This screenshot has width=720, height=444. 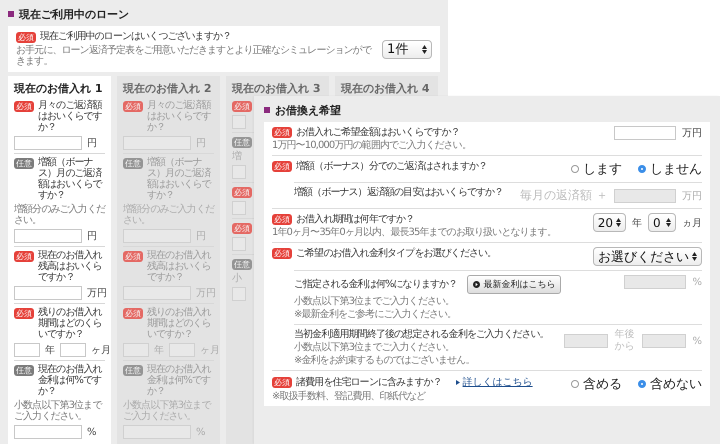 I want to click on question-text: 増額（ボーナス）分でのご返済はされますか？, so click(x=392, y=166).